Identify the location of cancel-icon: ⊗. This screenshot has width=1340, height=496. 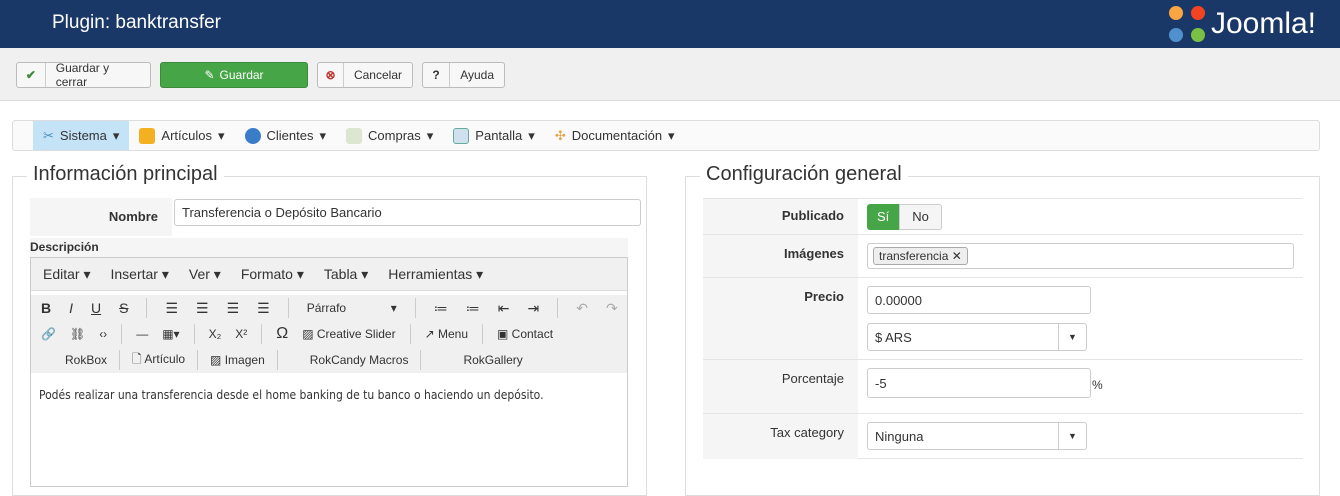
(331, 75).